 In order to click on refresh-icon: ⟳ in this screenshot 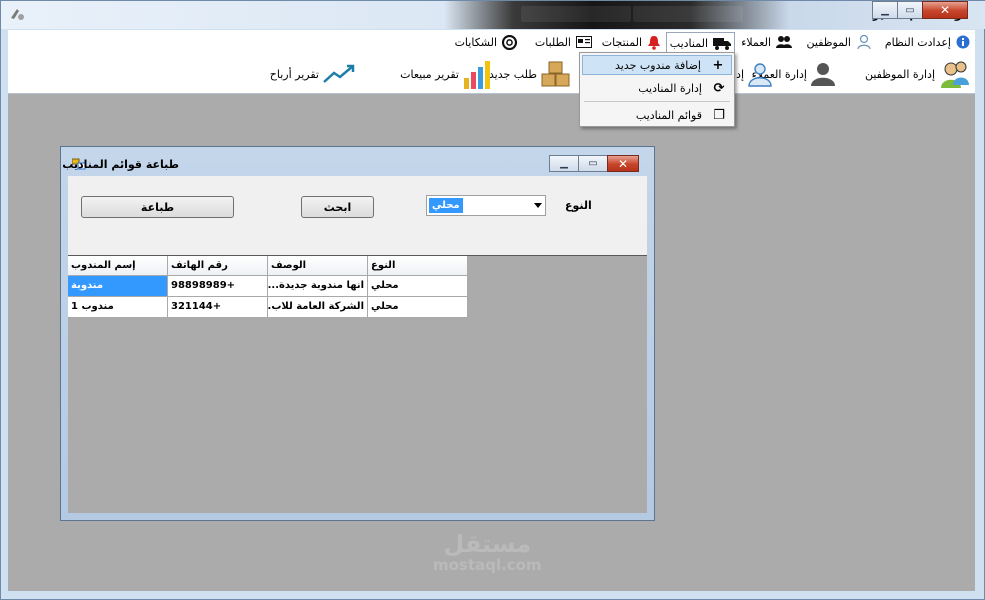, I will do `click(719, 88)`.